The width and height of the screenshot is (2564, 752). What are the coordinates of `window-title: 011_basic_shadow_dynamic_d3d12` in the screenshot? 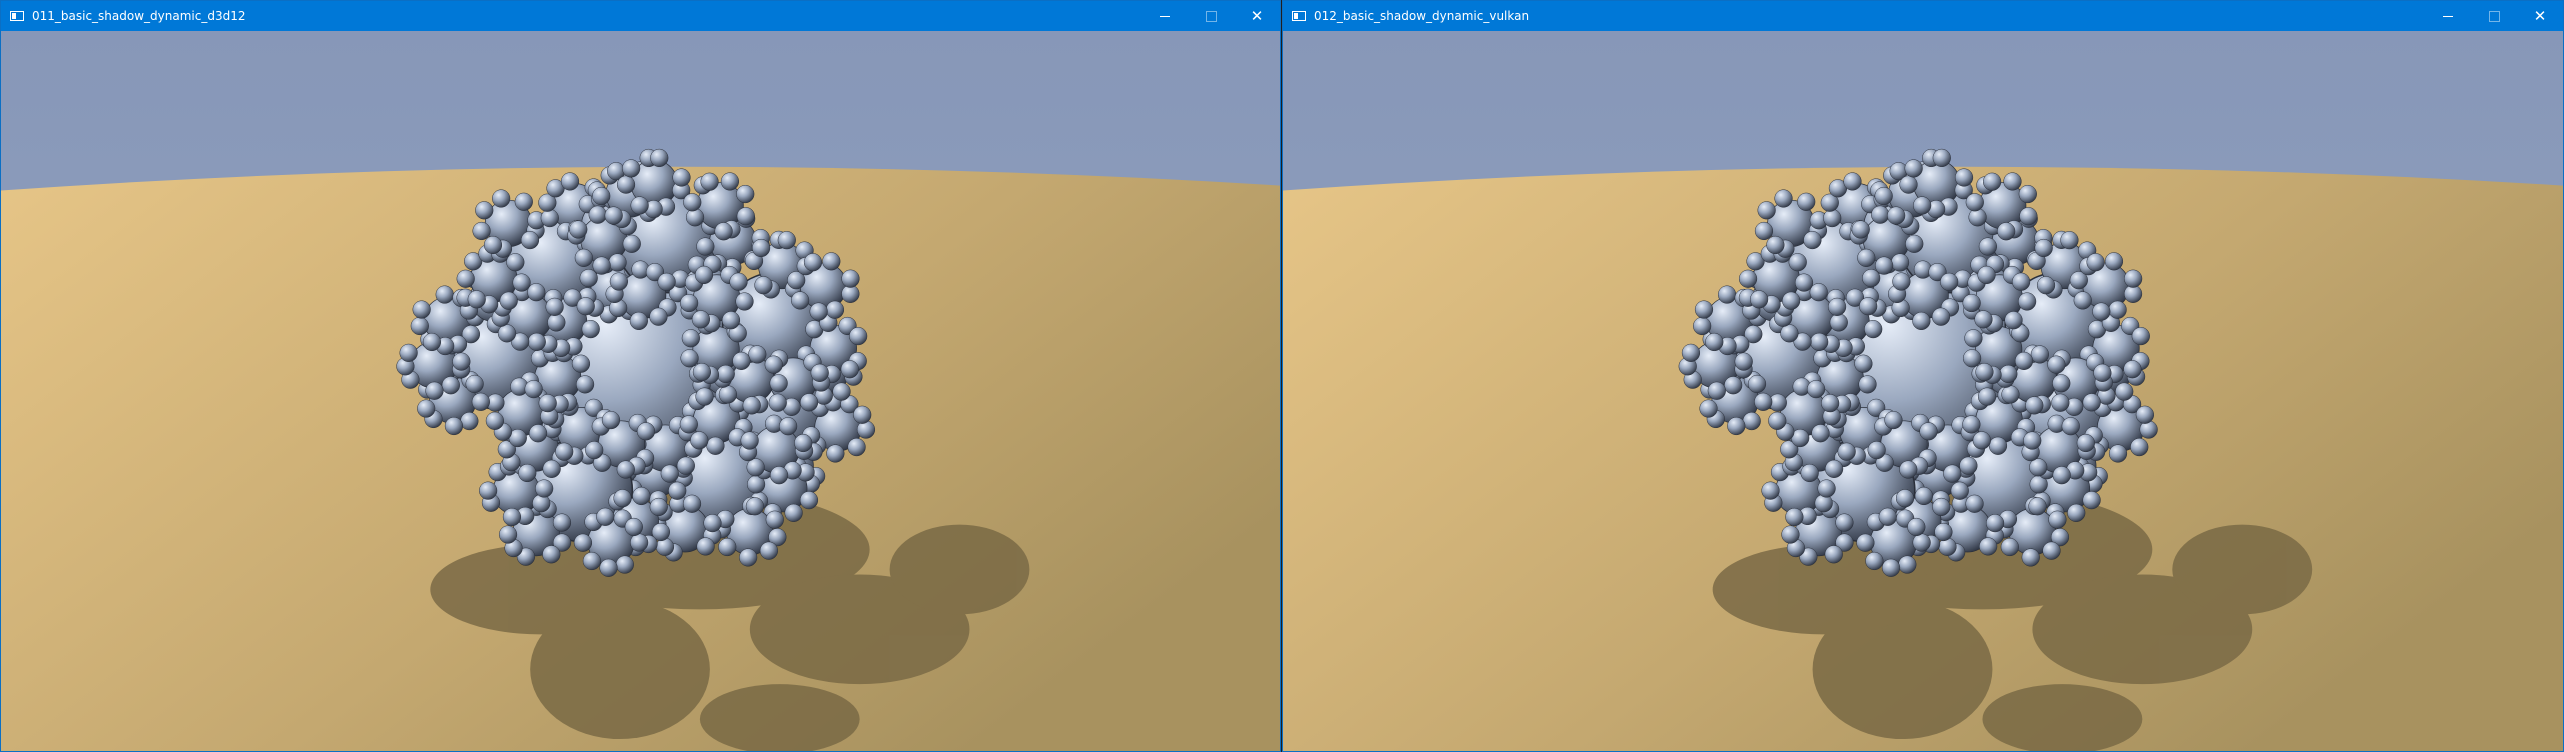 It's located at (139, 16).